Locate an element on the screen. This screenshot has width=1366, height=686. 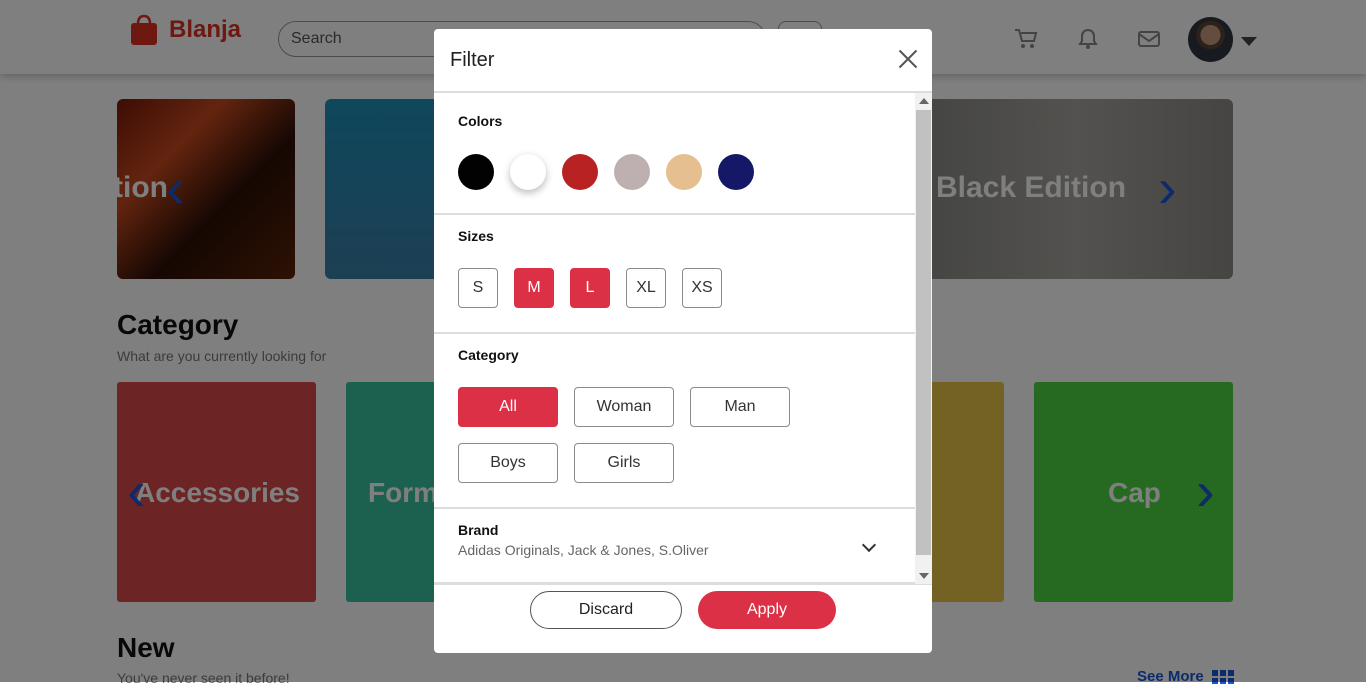
size-option-s: S is located at coordinates (478, 288).